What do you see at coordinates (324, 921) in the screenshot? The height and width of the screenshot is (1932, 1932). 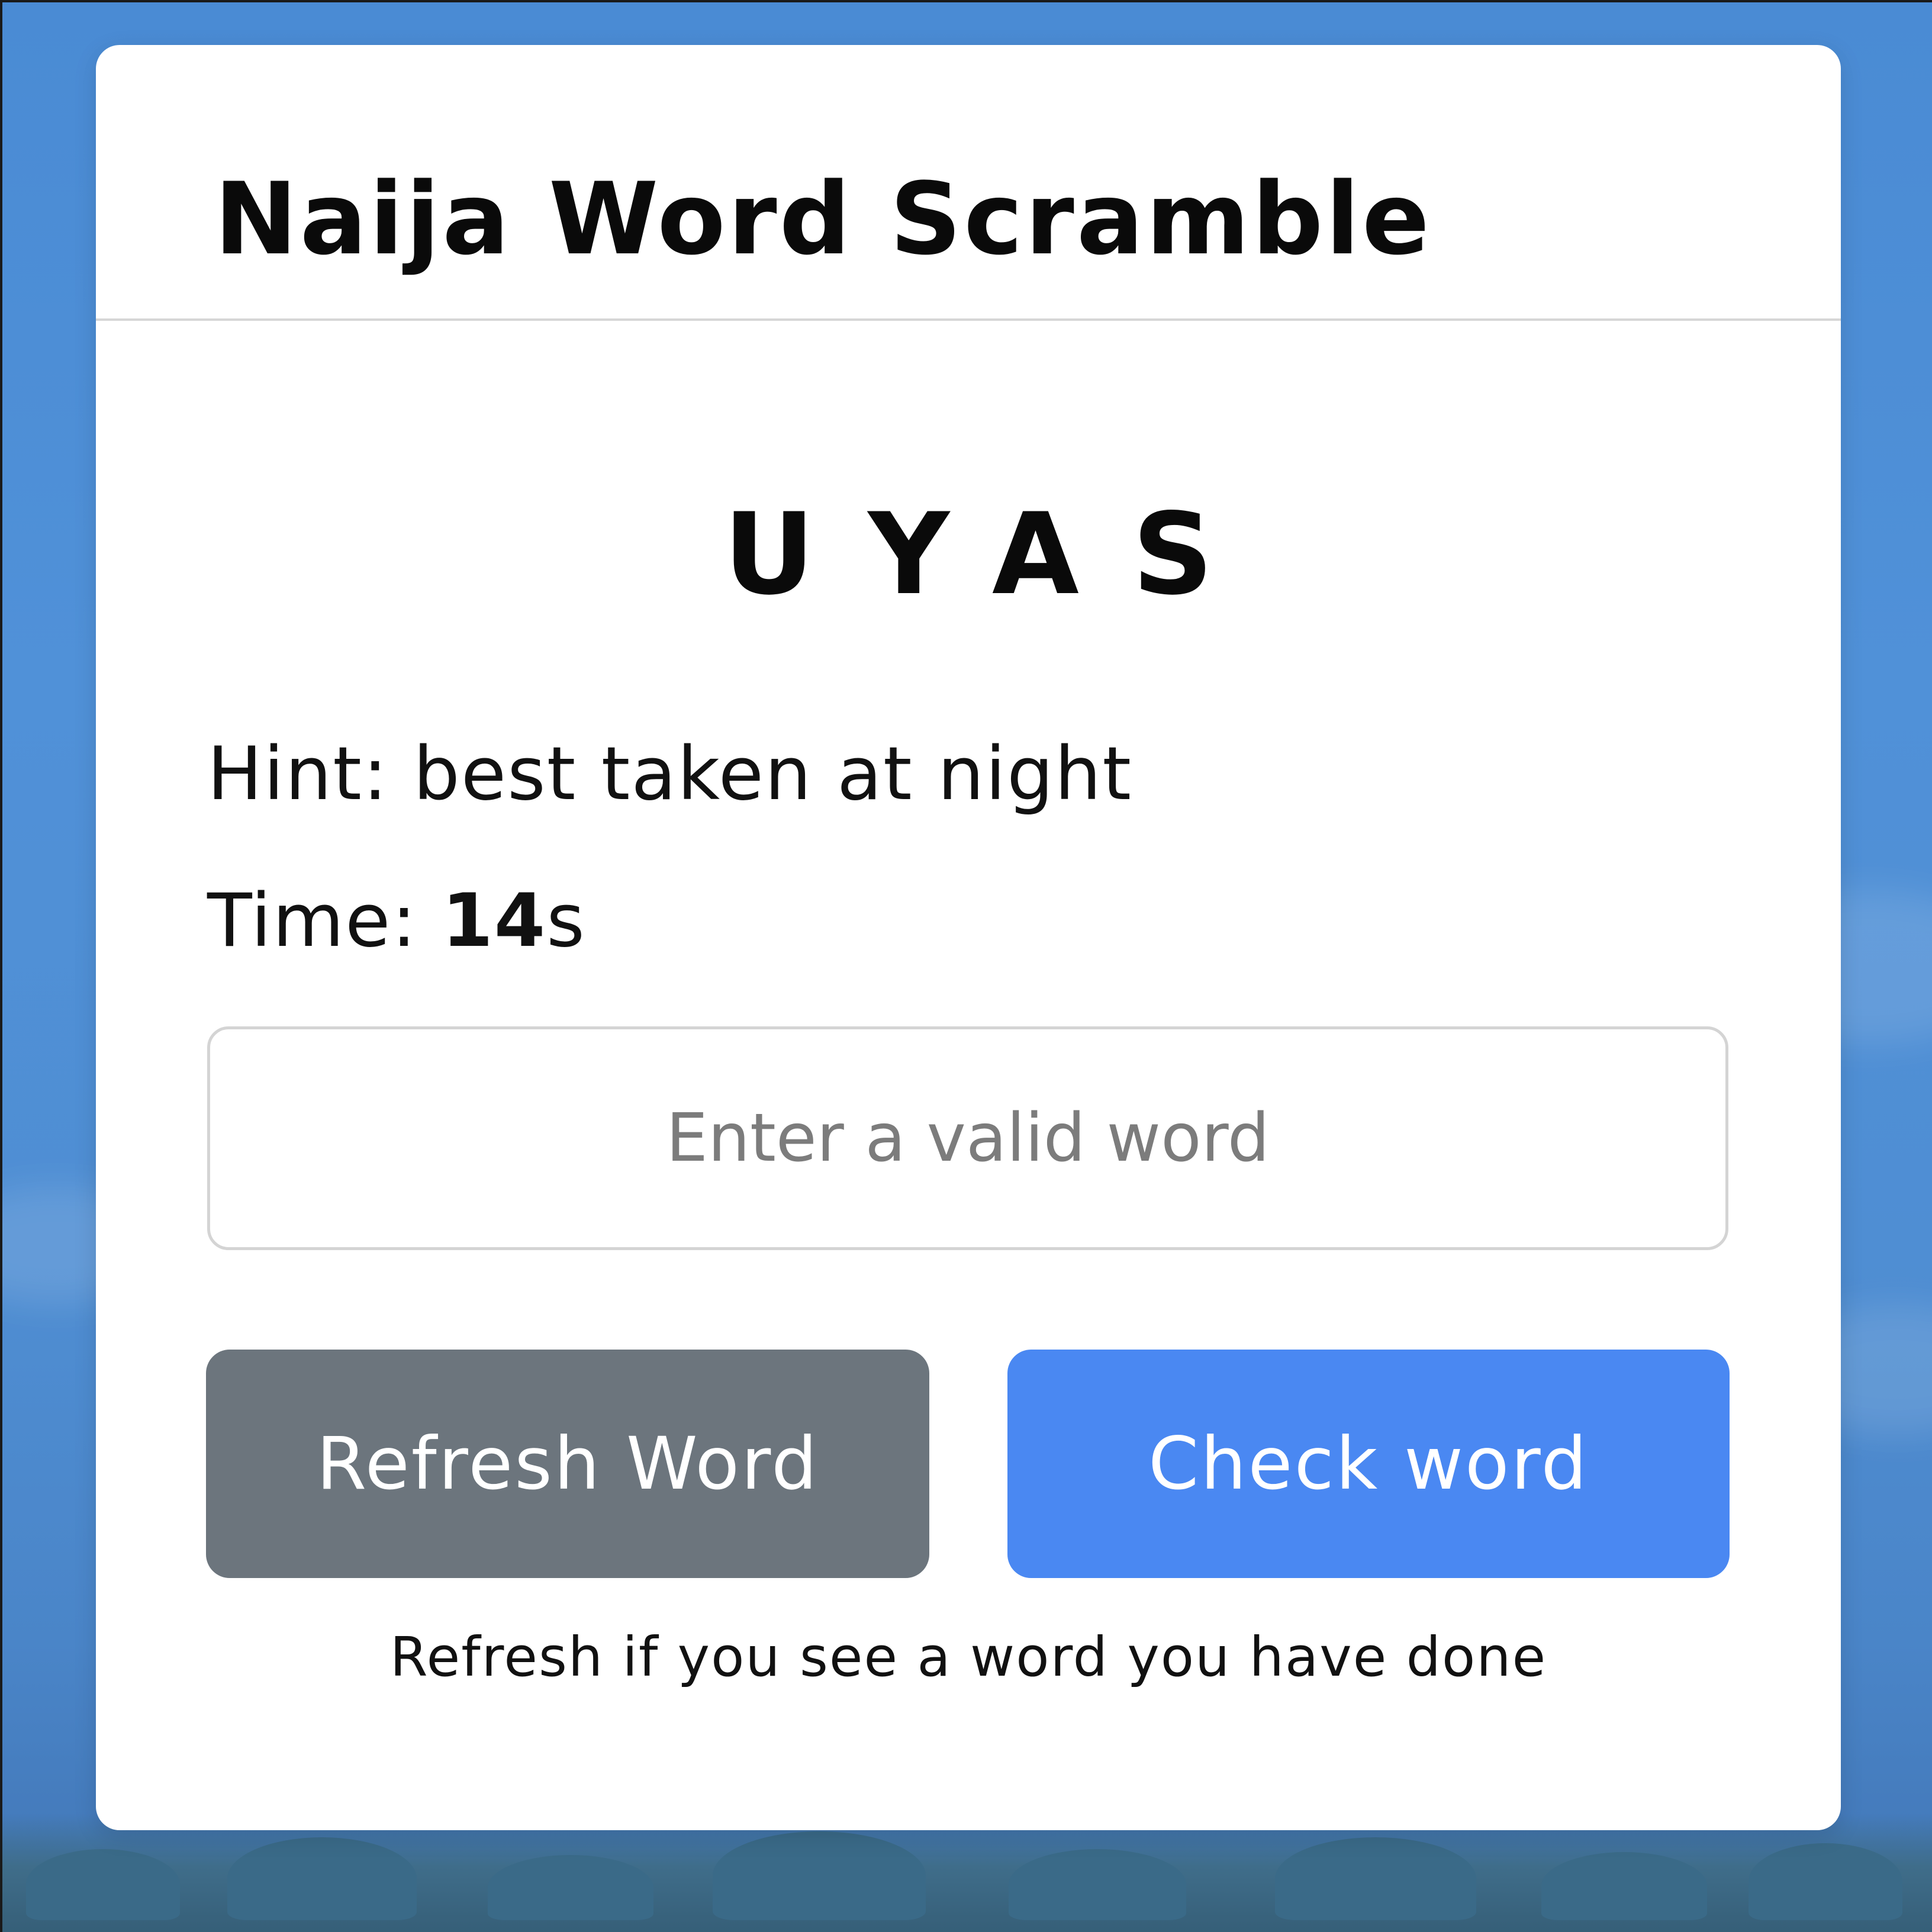 I see `time-label: Time:` at bounding box center [324, 921].